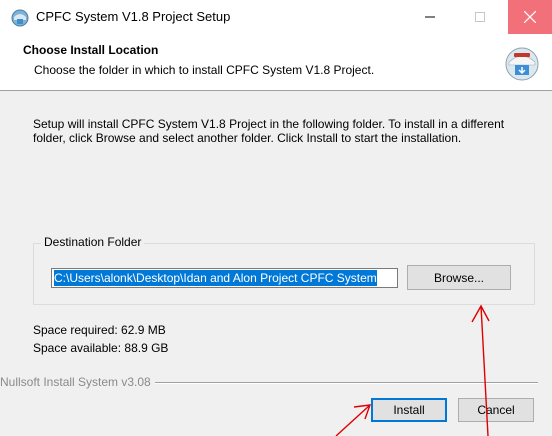 The width and height of the screenshot is (552, 436). Describe the element at coordinates (101, 348) in the screenshot. I see `space-available-text: Space available: 88.9 GB` at that location.